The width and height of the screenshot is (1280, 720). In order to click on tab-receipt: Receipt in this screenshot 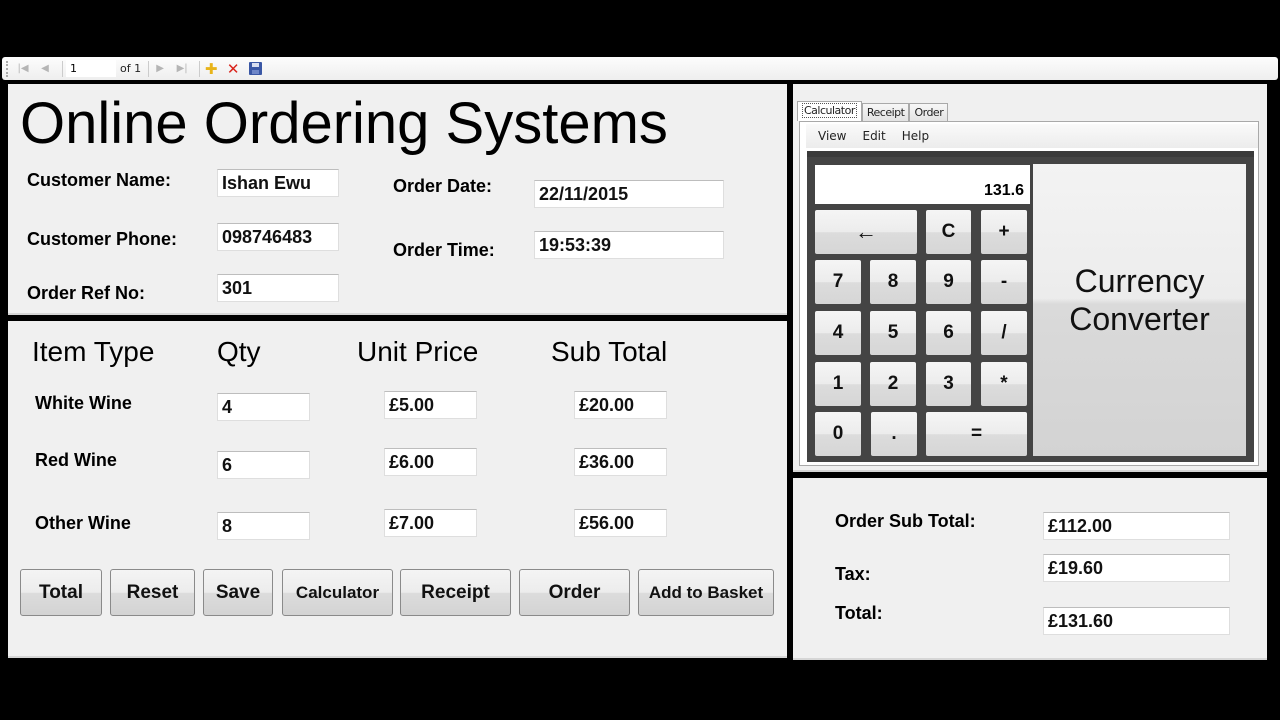, I will do `click(885, 112)`.